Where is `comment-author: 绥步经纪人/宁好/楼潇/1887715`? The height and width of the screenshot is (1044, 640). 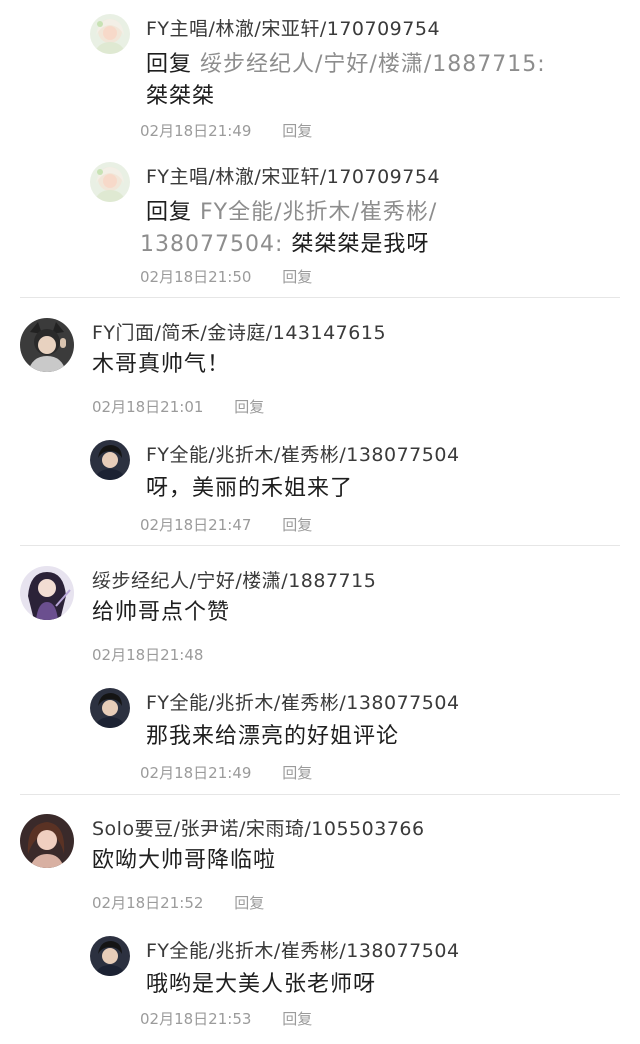
comment-author: 绥步经纪人/宁好/楼潇/1887715 is located at coordinates (234, 579).